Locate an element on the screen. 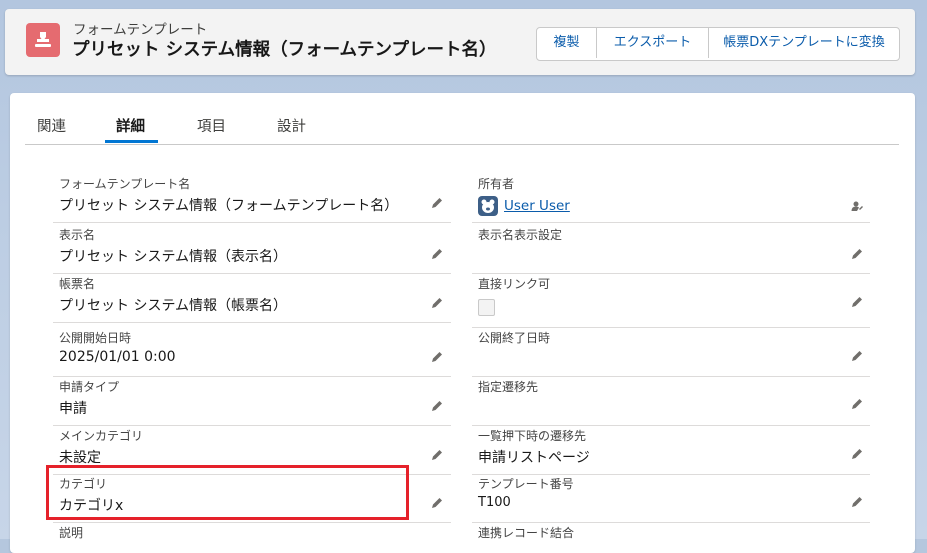 This screenshot has width=927, height=553. owner-link: User User is located at coordinates (537, 206).